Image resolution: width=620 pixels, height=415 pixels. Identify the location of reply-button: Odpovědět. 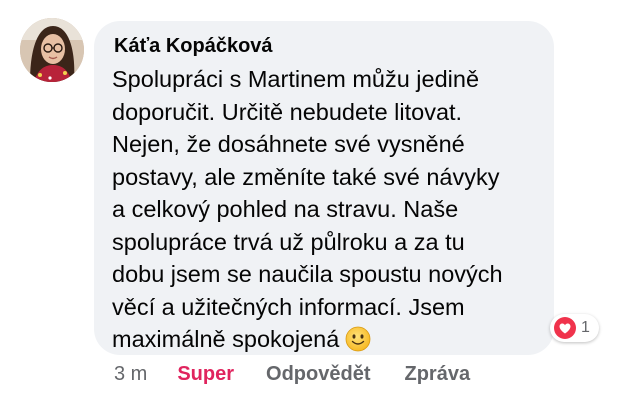
(318, 374).